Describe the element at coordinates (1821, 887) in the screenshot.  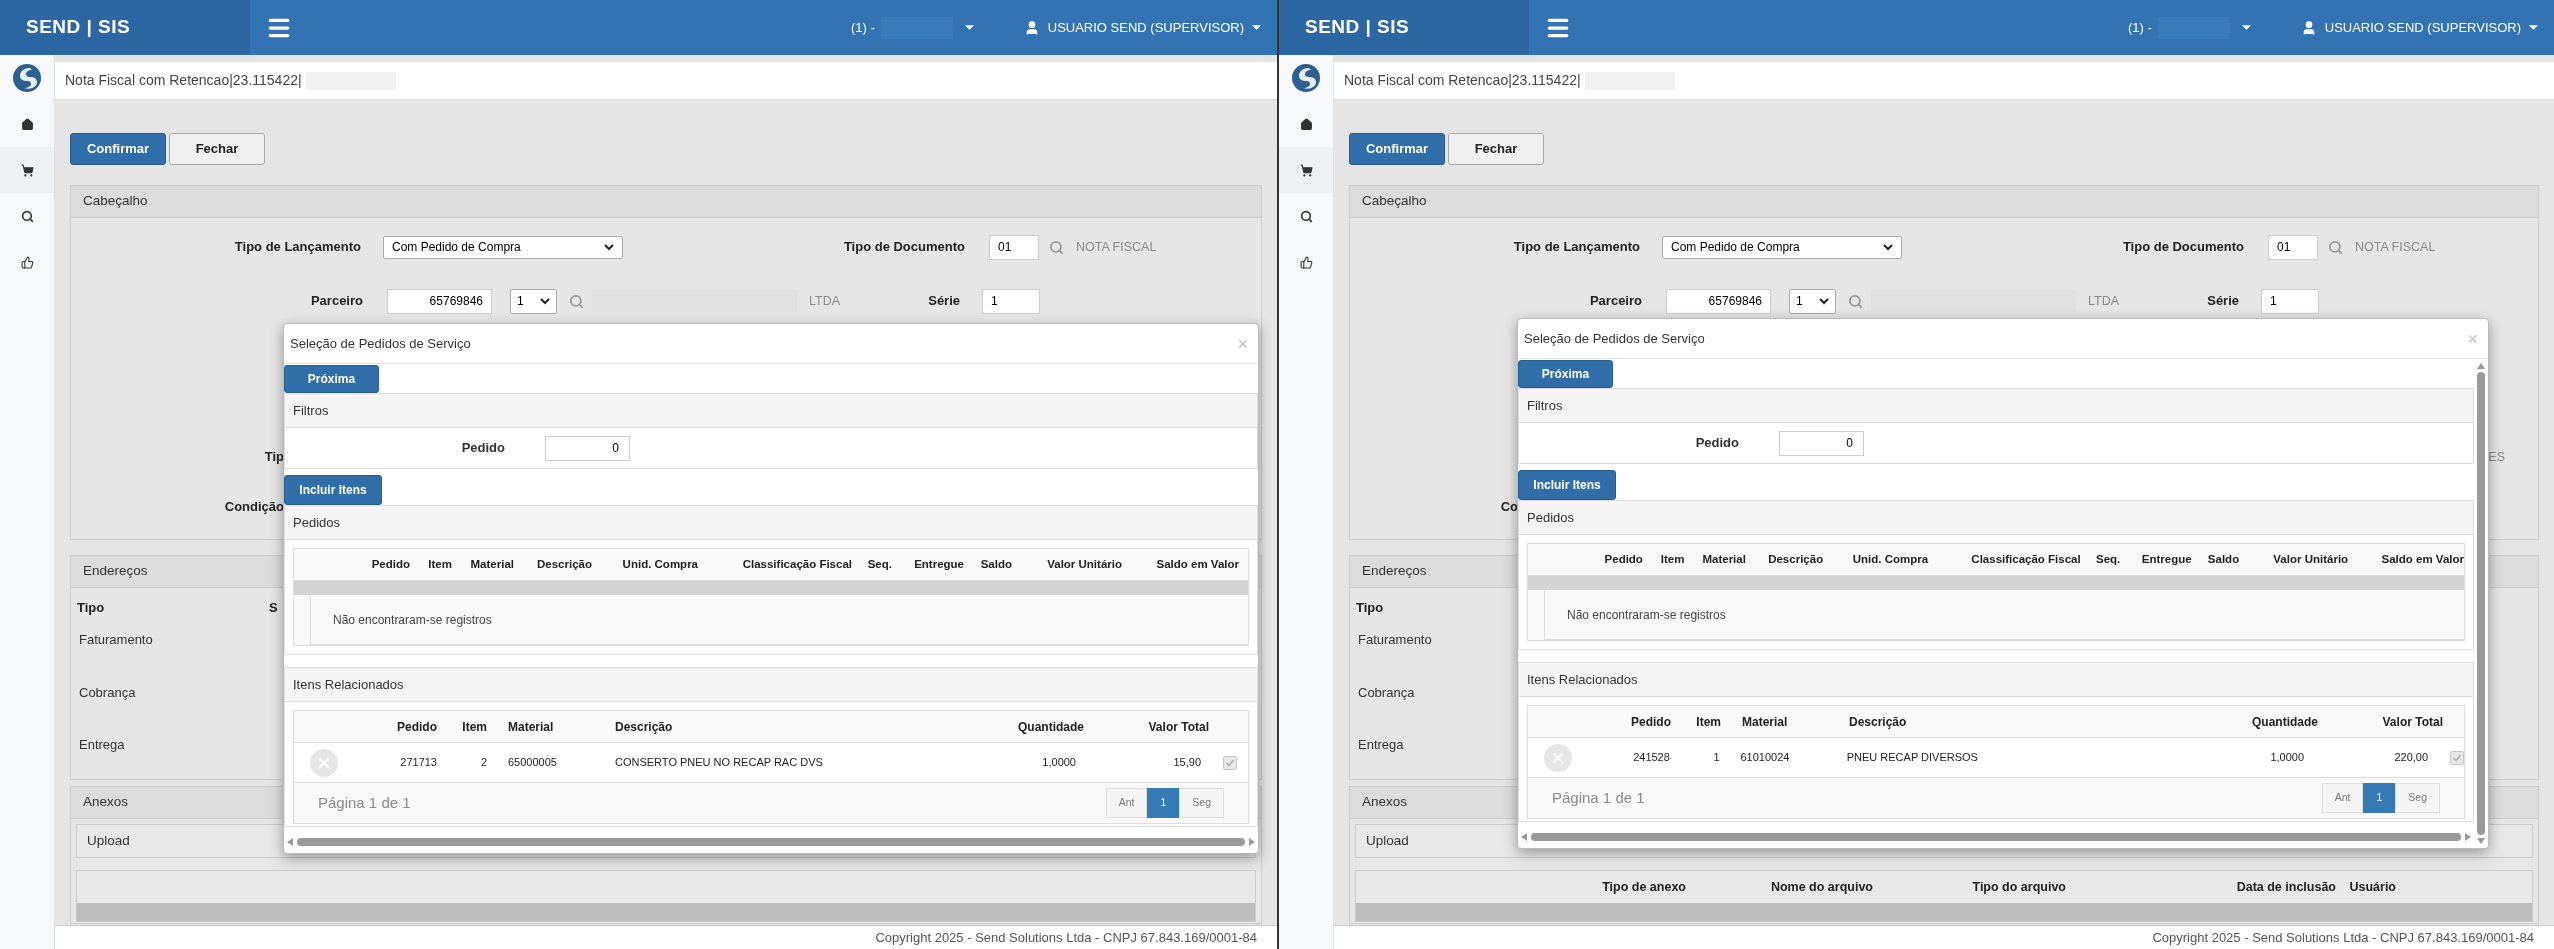
I see `column-header: Nome do arquivo` at that location.